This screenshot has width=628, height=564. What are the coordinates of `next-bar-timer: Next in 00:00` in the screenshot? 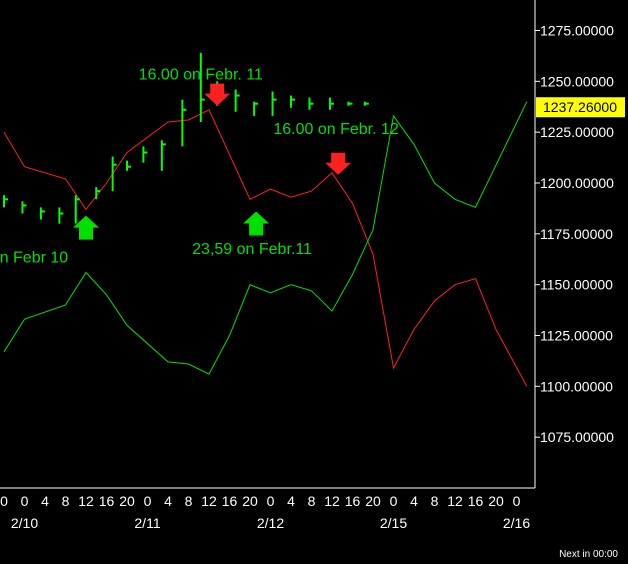 It's located at (588, 554).